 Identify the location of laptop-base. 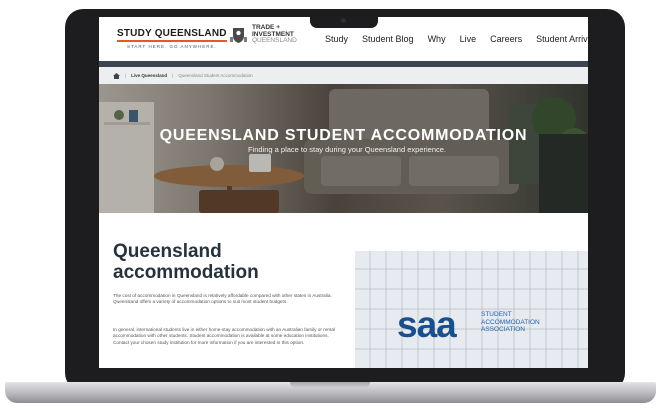
(330, 392).